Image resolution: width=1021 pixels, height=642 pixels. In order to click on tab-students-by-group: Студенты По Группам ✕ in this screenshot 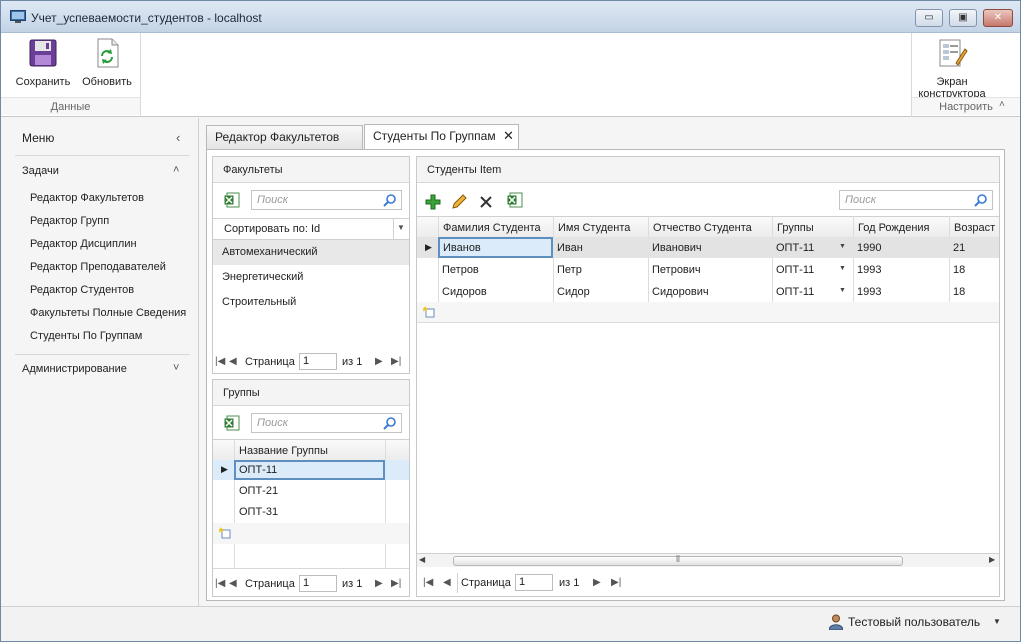, I will do `click(441, 137)`.